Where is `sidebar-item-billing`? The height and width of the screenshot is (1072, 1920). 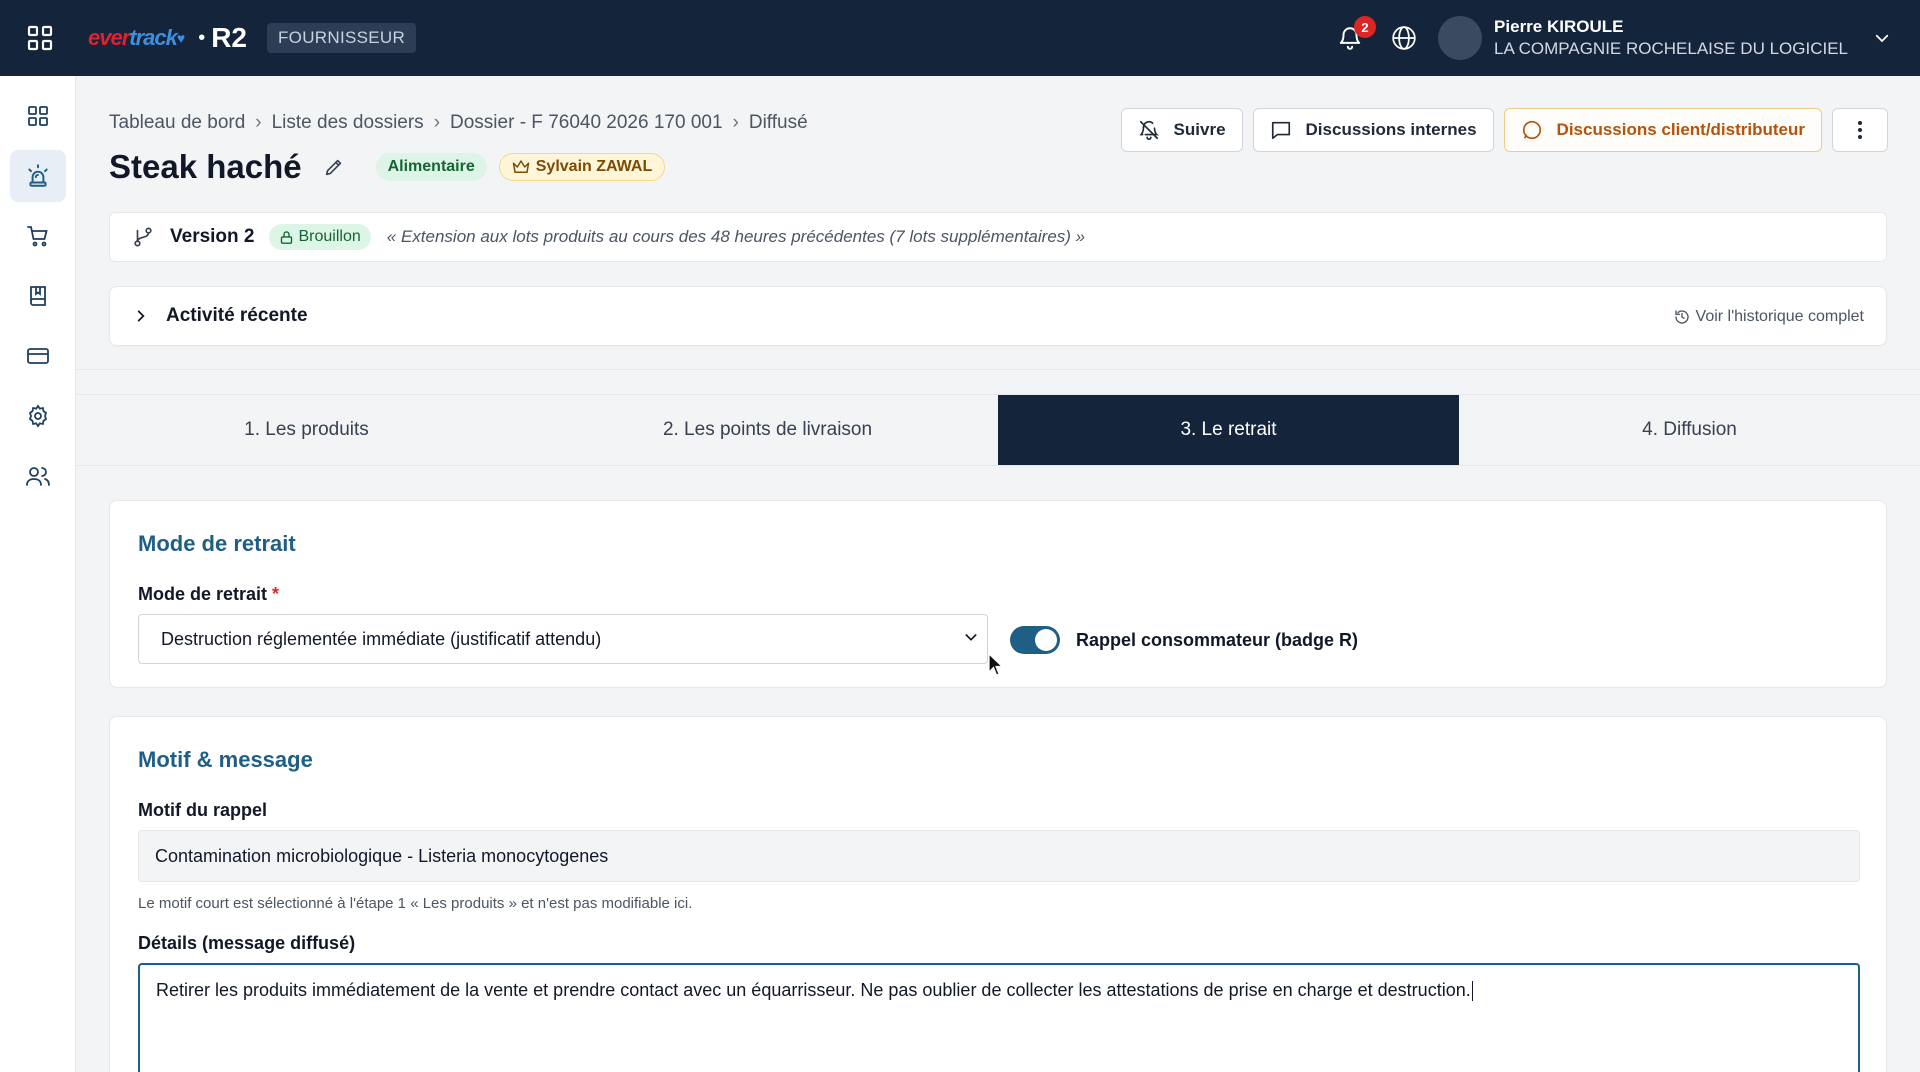 sidebar-item-billing is located at coordinates (38, 356).